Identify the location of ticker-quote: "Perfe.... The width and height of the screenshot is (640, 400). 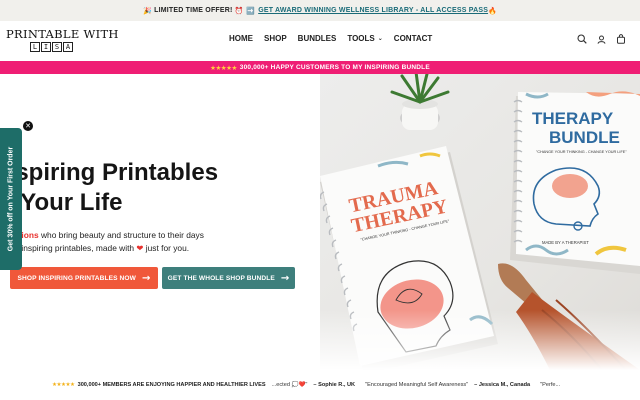
(550, 385).